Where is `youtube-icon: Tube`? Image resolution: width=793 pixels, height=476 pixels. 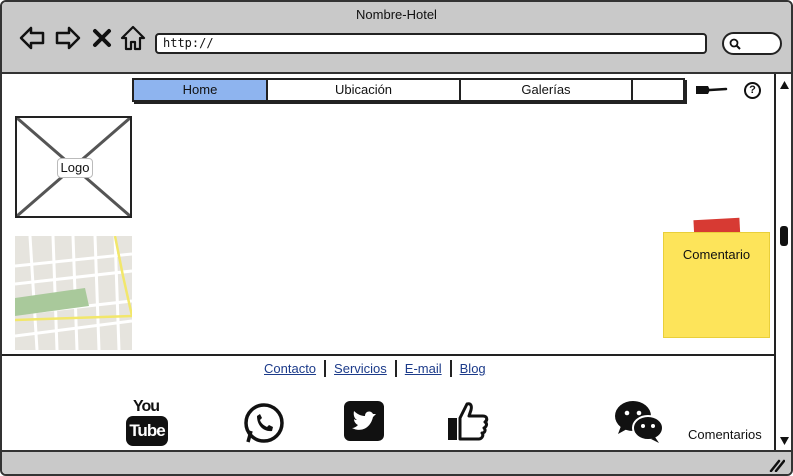
youtube-icon: Tube is located at coordinates (147, 431).